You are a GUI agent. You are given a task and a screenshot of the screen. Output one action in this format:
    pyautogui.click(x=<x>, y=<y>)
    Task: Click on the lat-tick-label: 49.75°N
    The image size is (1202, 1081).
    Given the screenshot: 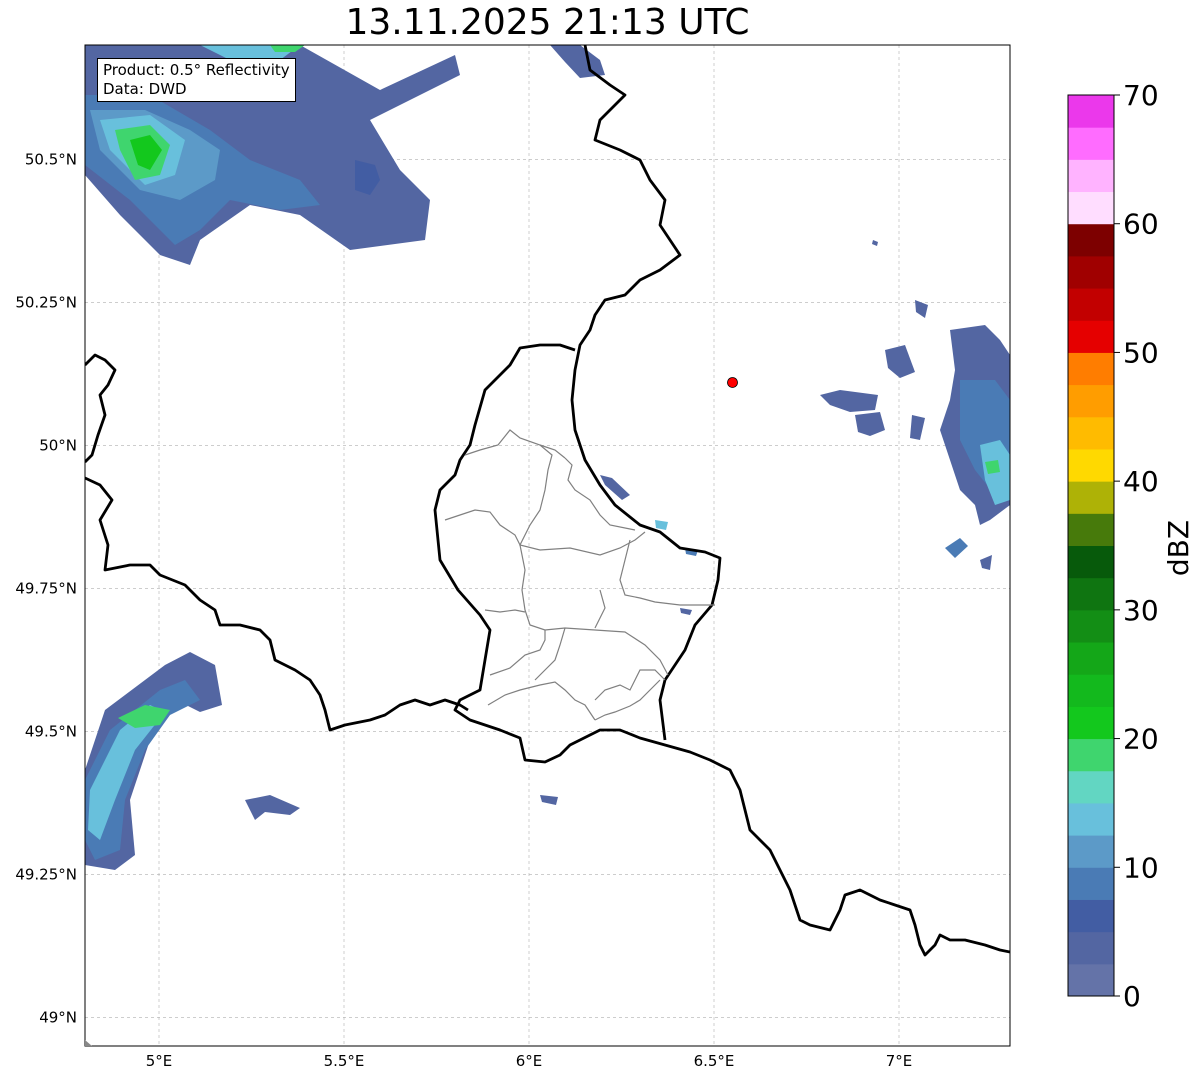 What is the action you would take?
    pyautogui.click(x=46, y=588)
    